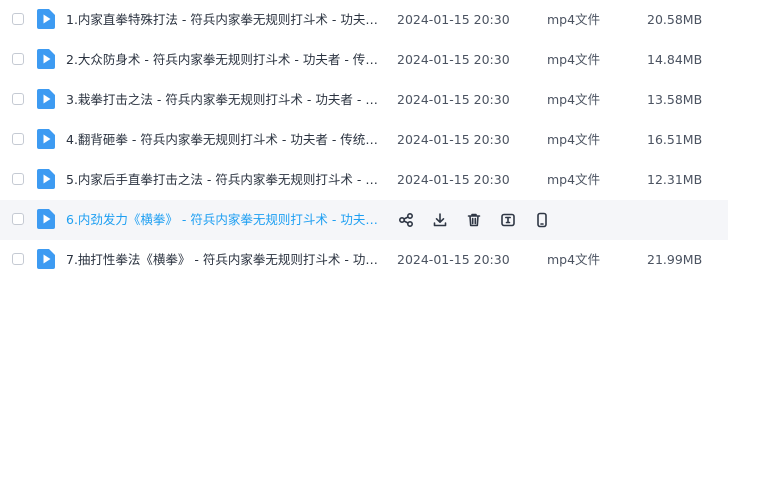  Describe the element at coordinates (224, 60) in the screenshot. I see `file-name: 2.大众防身术 - 符兵内家拳无规则打斗术 - 功夫者 - 传统武术` at that location.